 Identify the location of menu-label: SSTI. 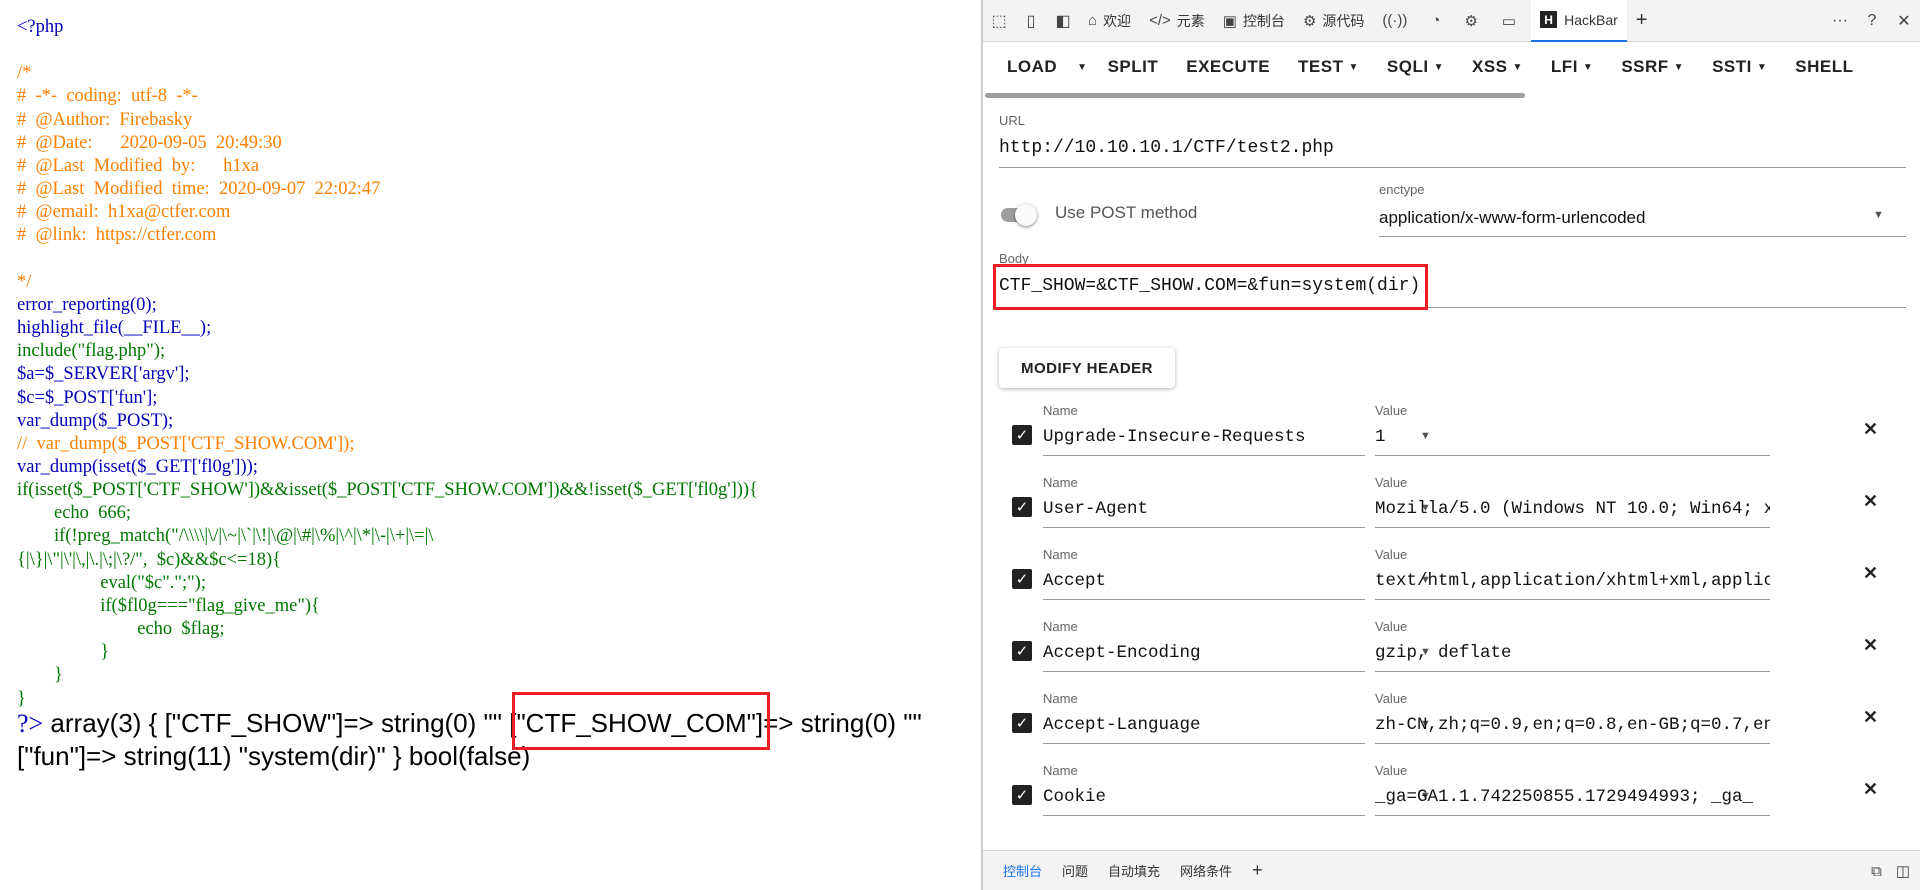
(1732, 66).